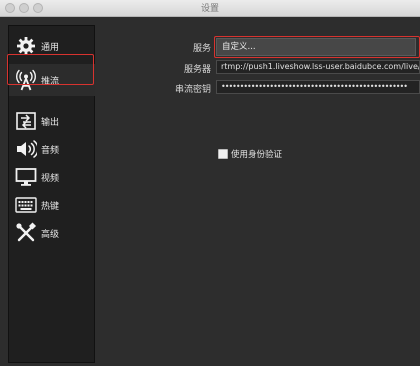  Describe the element at coordinates (26, 177) in the screenshot. I see `monitor-icon` at that location.